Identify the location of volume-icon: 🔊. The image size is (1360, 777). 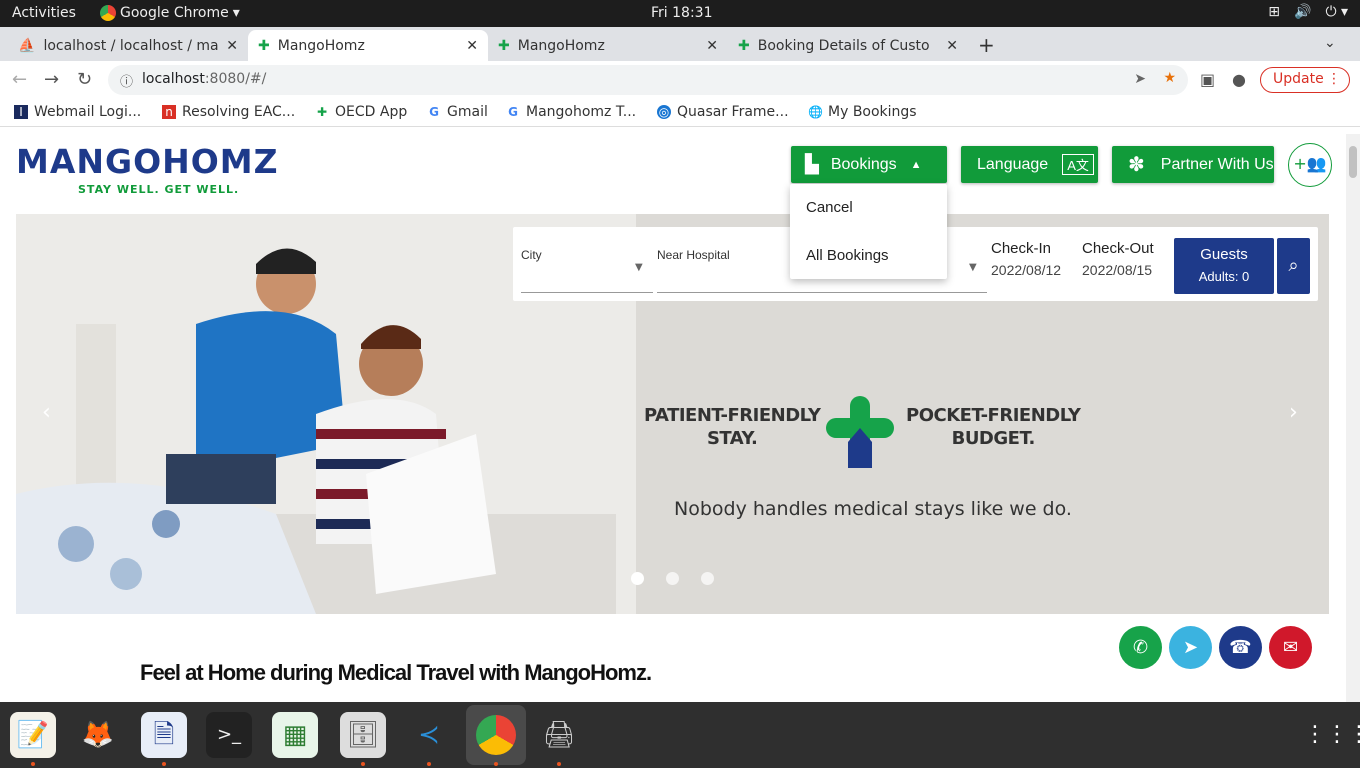
(1303, 12).